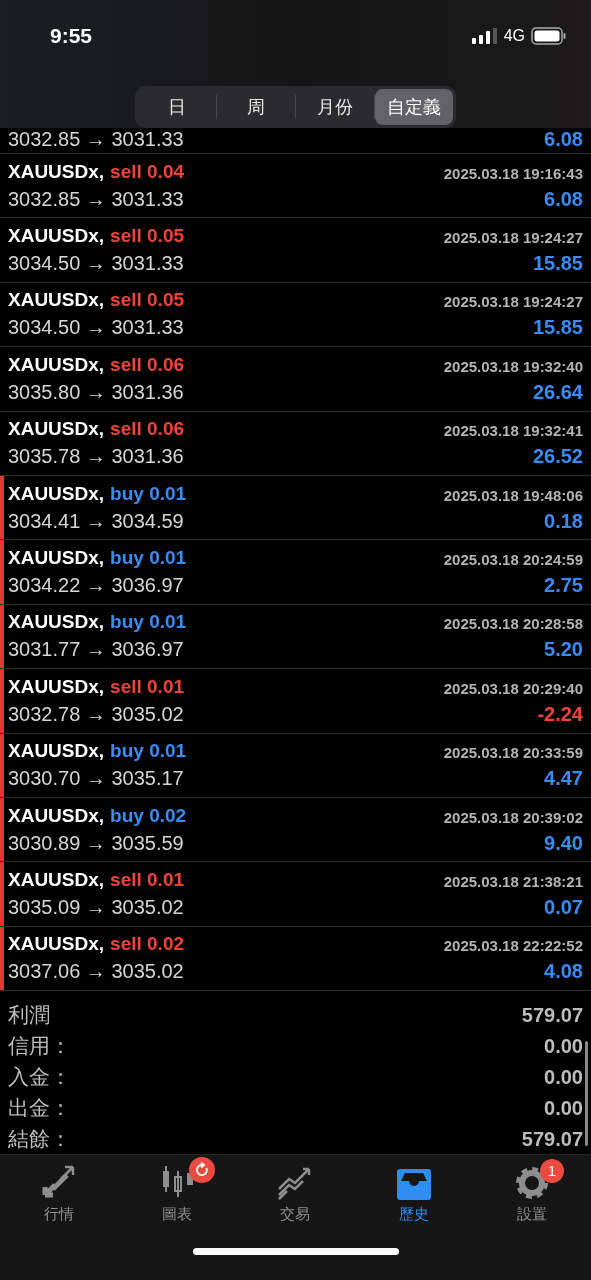  What do you see at coordinates (484, 36) in the screenshot?
I see `signal-icon` at bounding box center [484, 36].